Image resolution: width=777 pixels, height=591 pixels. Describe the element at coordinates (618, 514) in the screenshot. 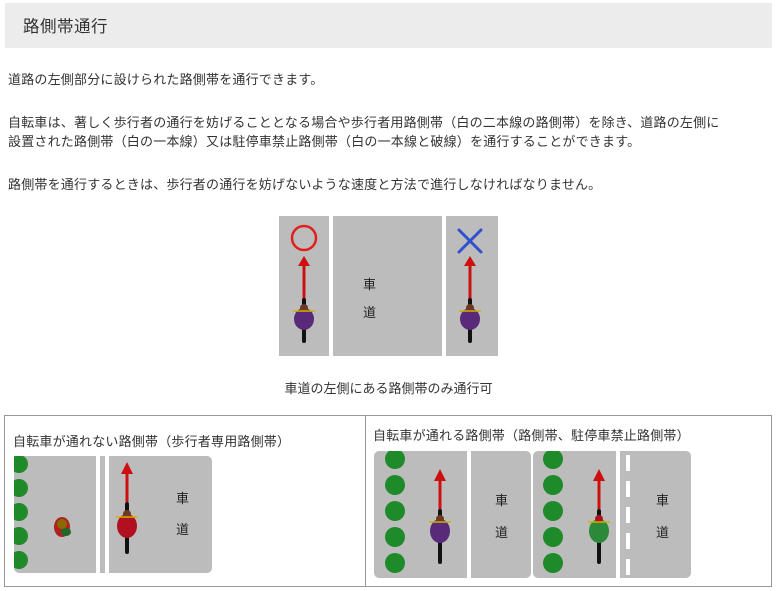

I see `solid-line` at that location.